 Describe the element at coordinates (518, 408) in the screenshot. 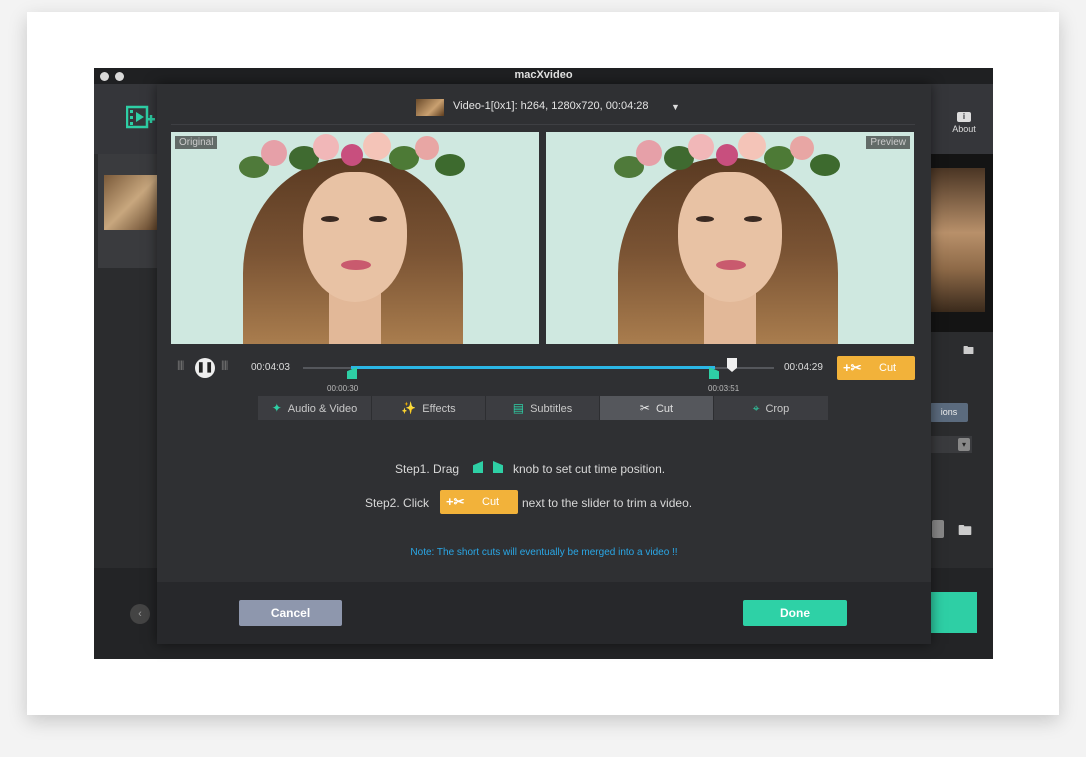

I see `subtitle-icon: ▤` at that location.